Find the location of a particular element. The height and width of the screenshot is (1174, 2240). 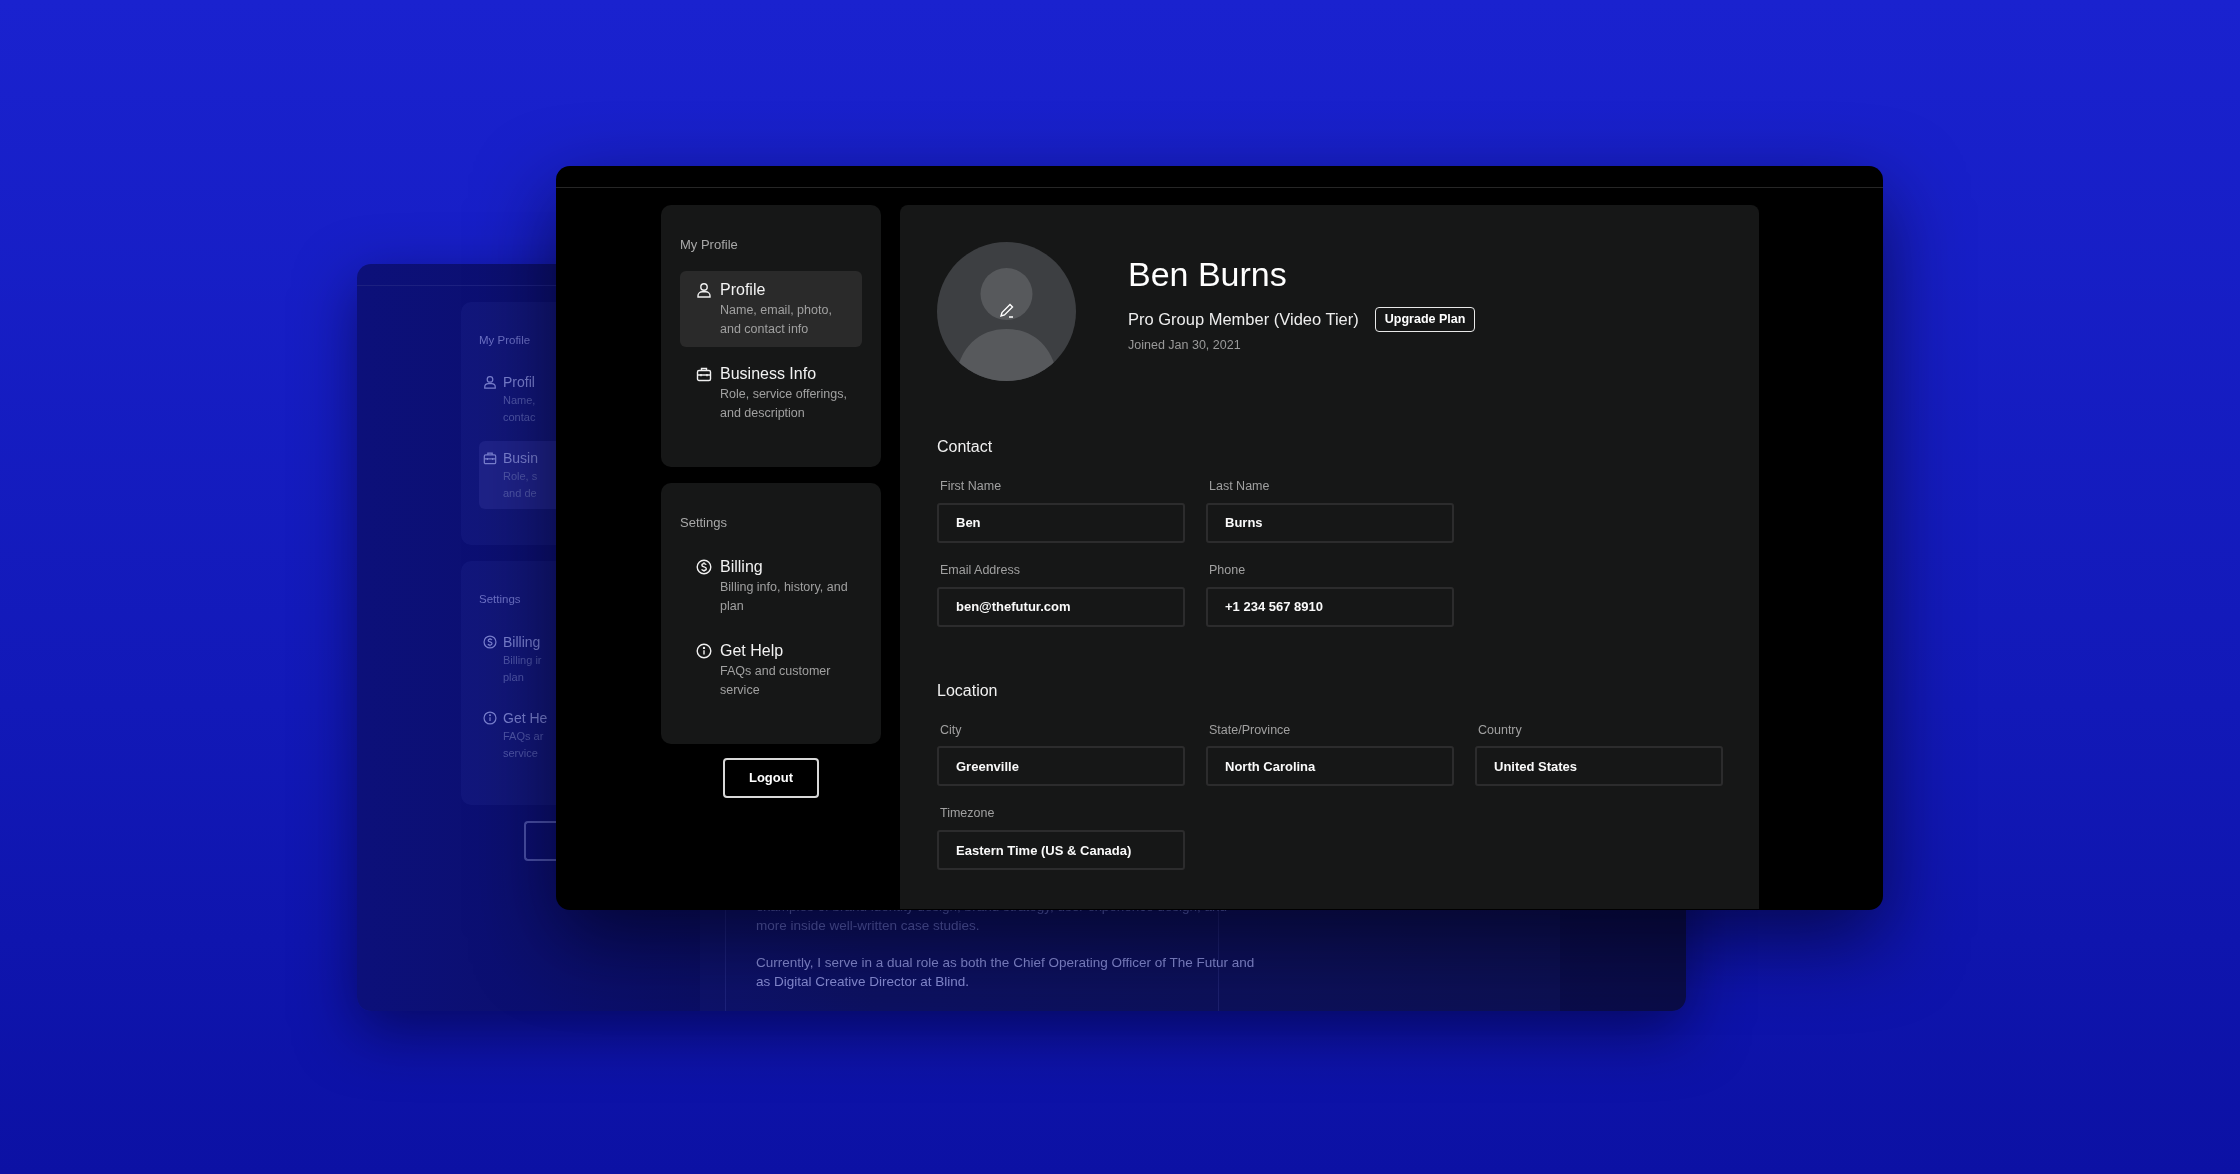

input-field: Burns is located at coordinates (1330, 522).